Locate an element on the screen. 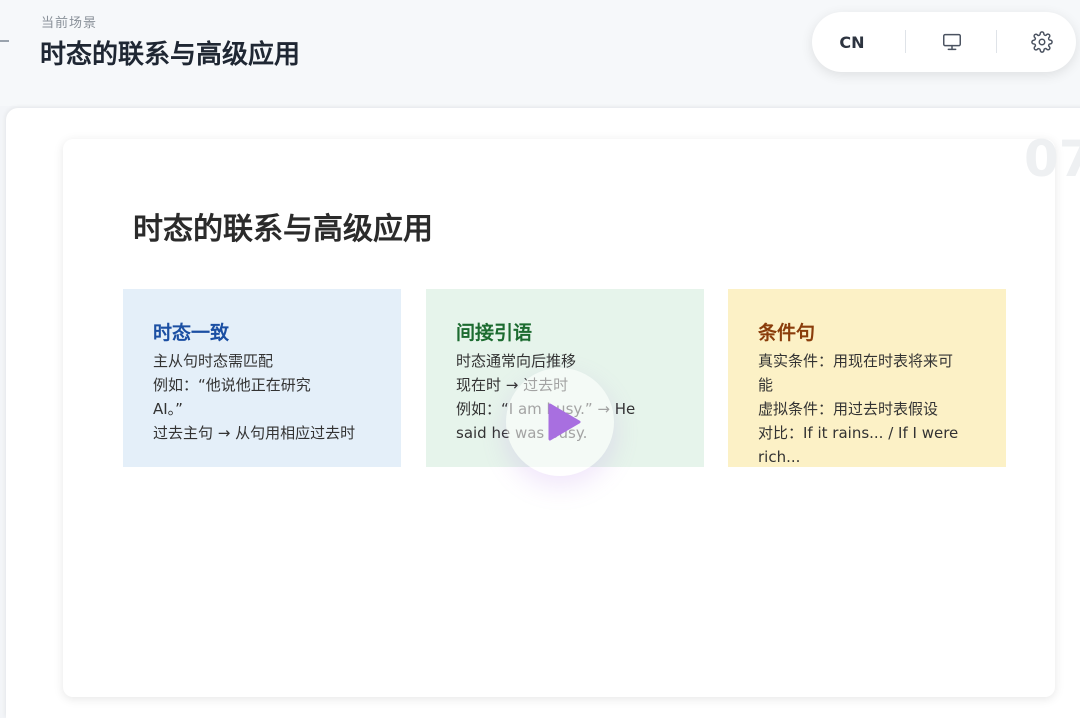  card-line: AI。” is located at coordinates (168, 409).